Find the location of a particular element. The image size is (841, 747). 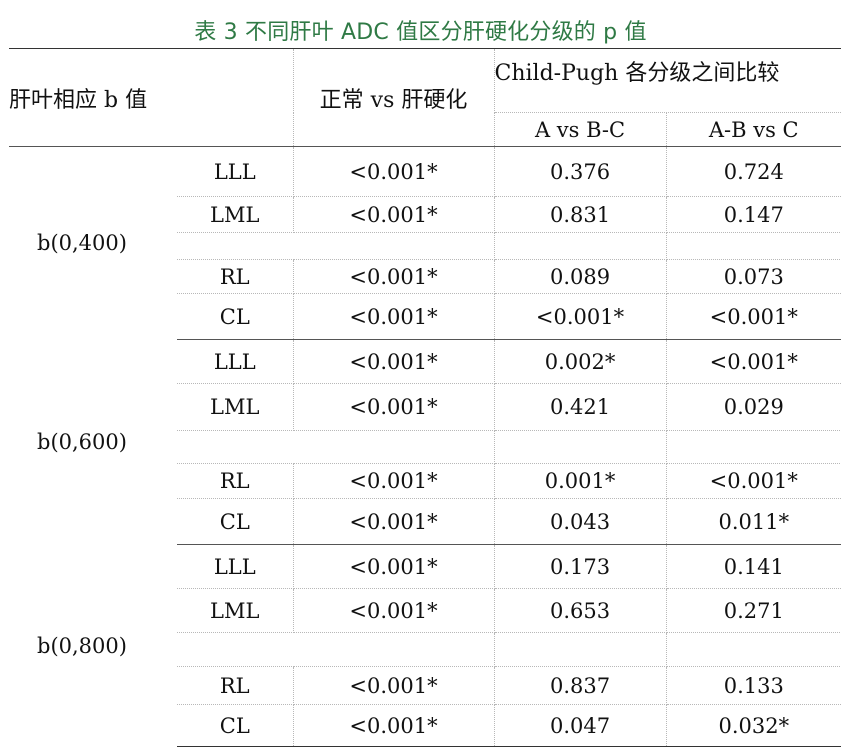

table-row: b(0,400) LLL <0.001* 0.376 0.724 is located at coordinates (425, 200).